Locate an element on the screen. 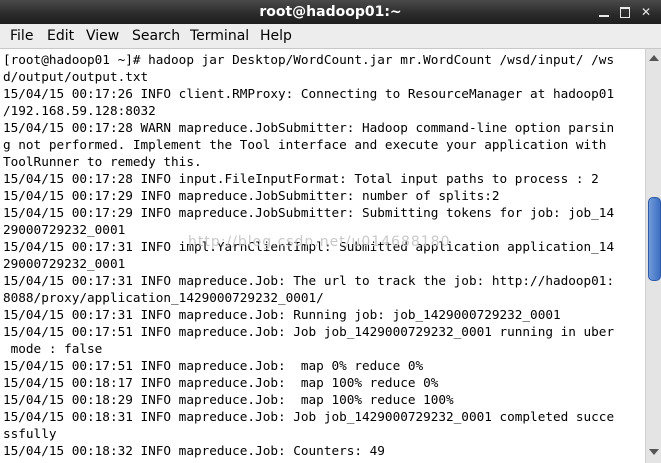 Image resolution: width=661 pixels, height=463 pixels. terminal-line: ssfully is located at coordinates (30, 433).